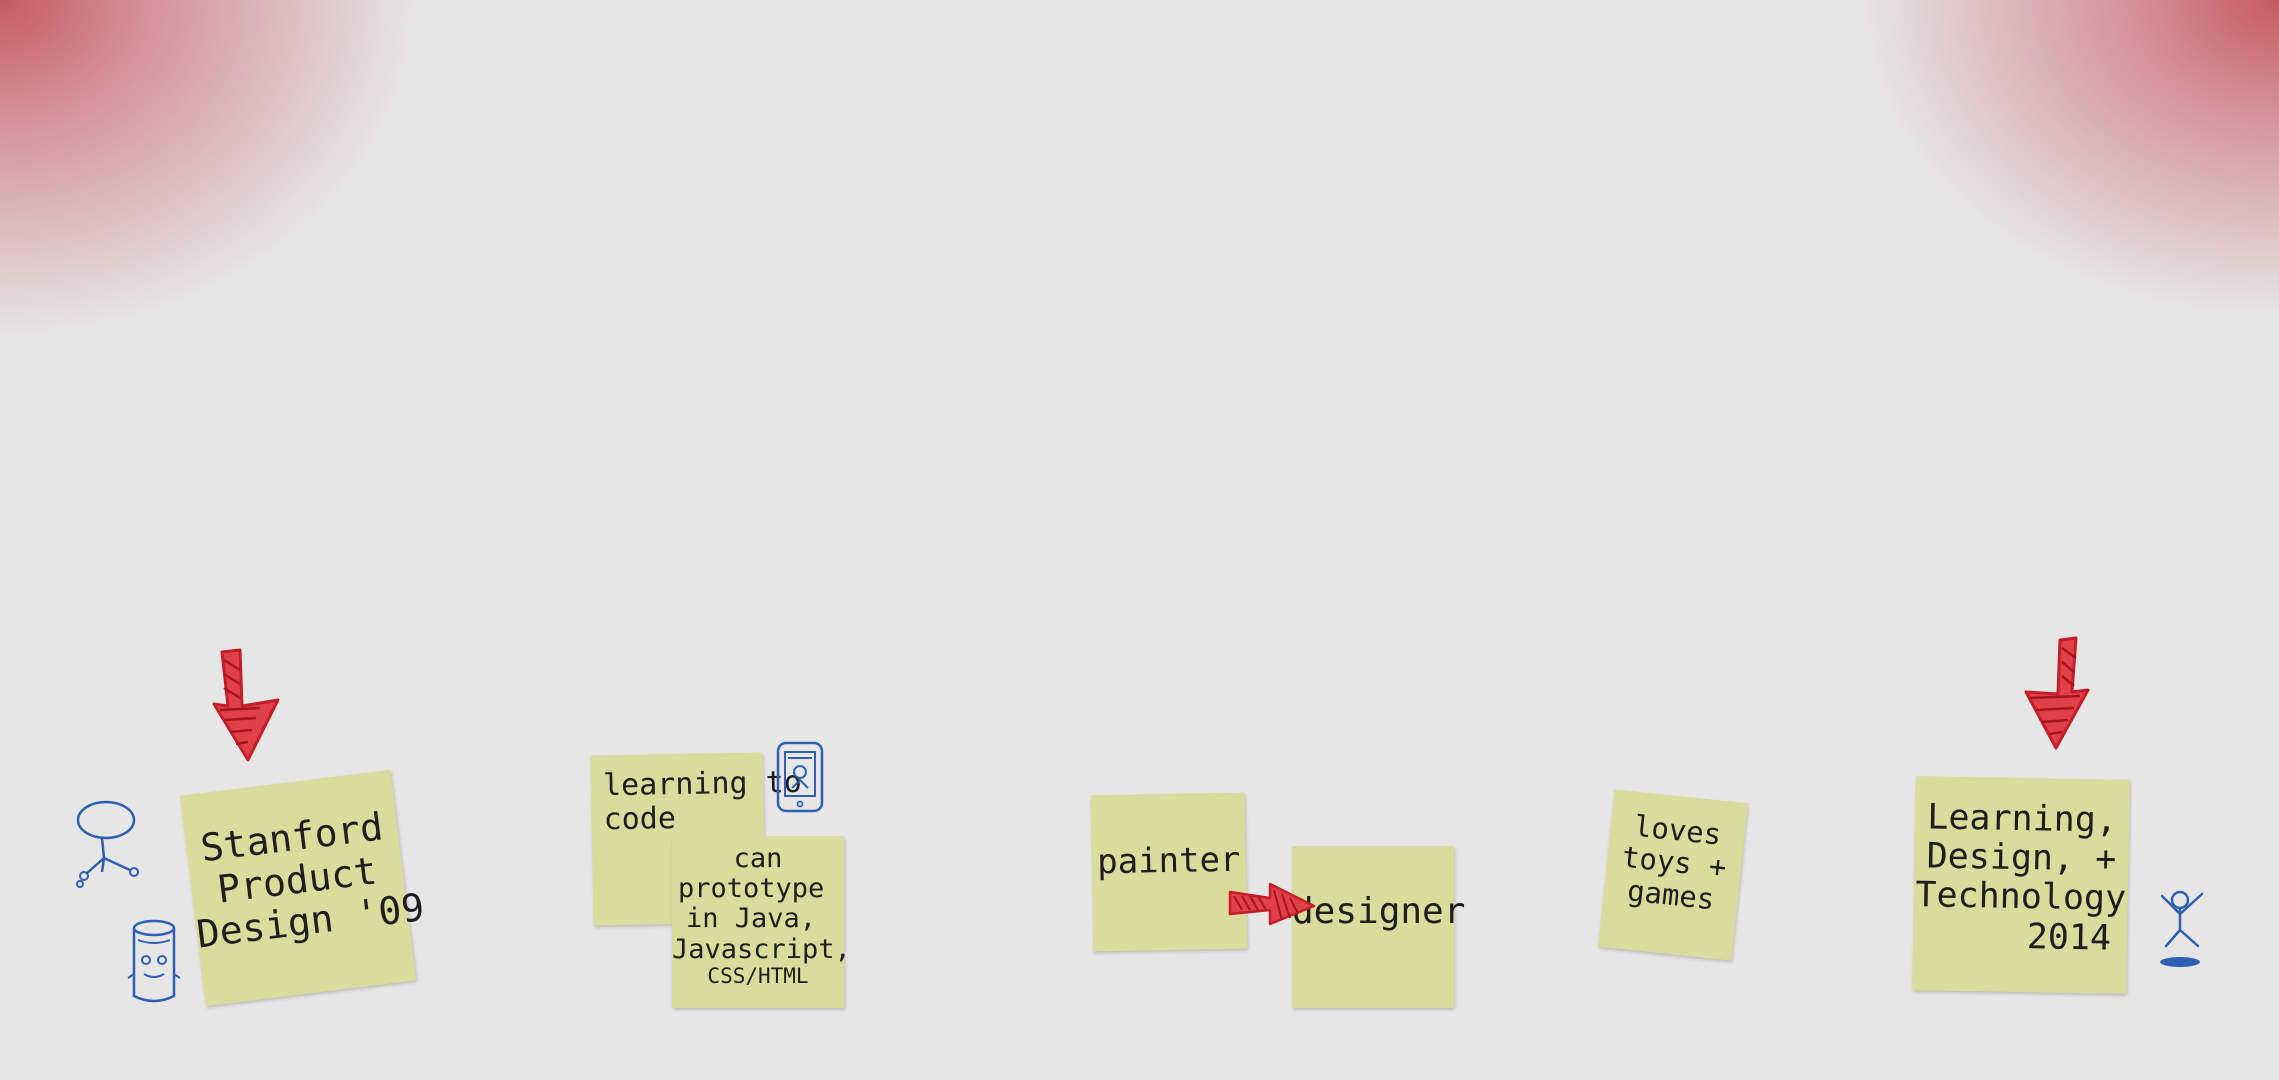 The image size is (2279, 1080). I want to click on jumping-figure-icon, so click(2182, 928).